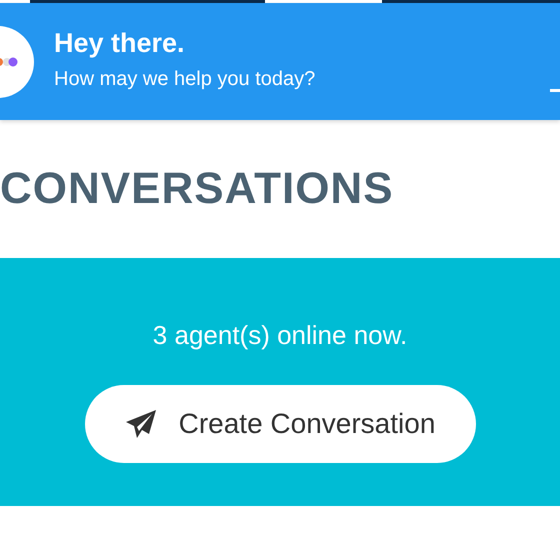 Image resolution: width=560 pixels, height=560 pixels. I want to click on minimize-icon, so click(555, 90).